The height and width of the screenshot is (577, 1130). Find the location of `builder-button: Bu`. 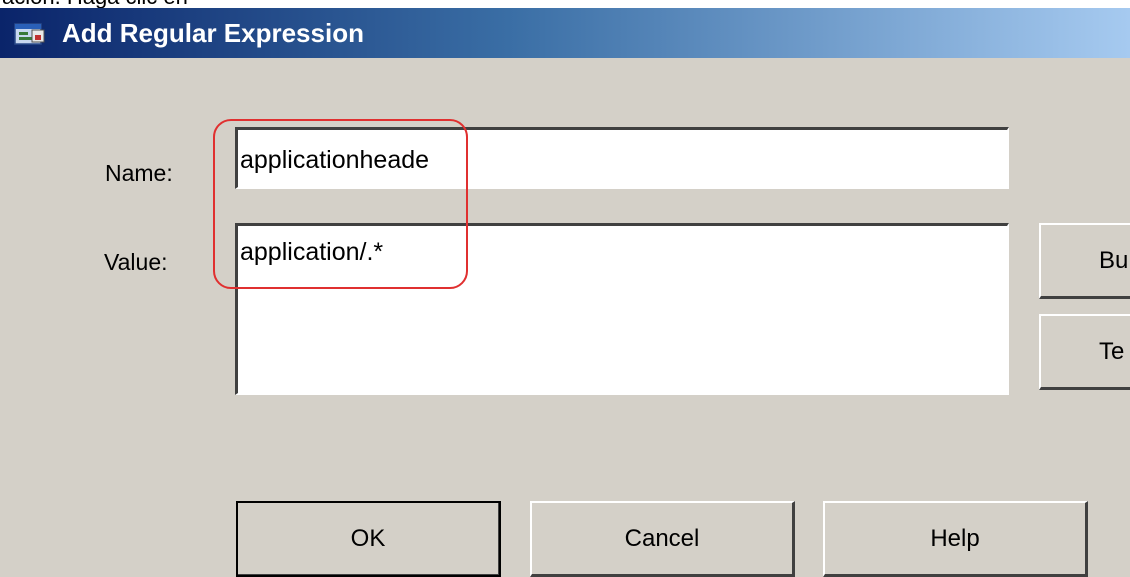

builder-button: Bu is located at coordinates (1084, 261).